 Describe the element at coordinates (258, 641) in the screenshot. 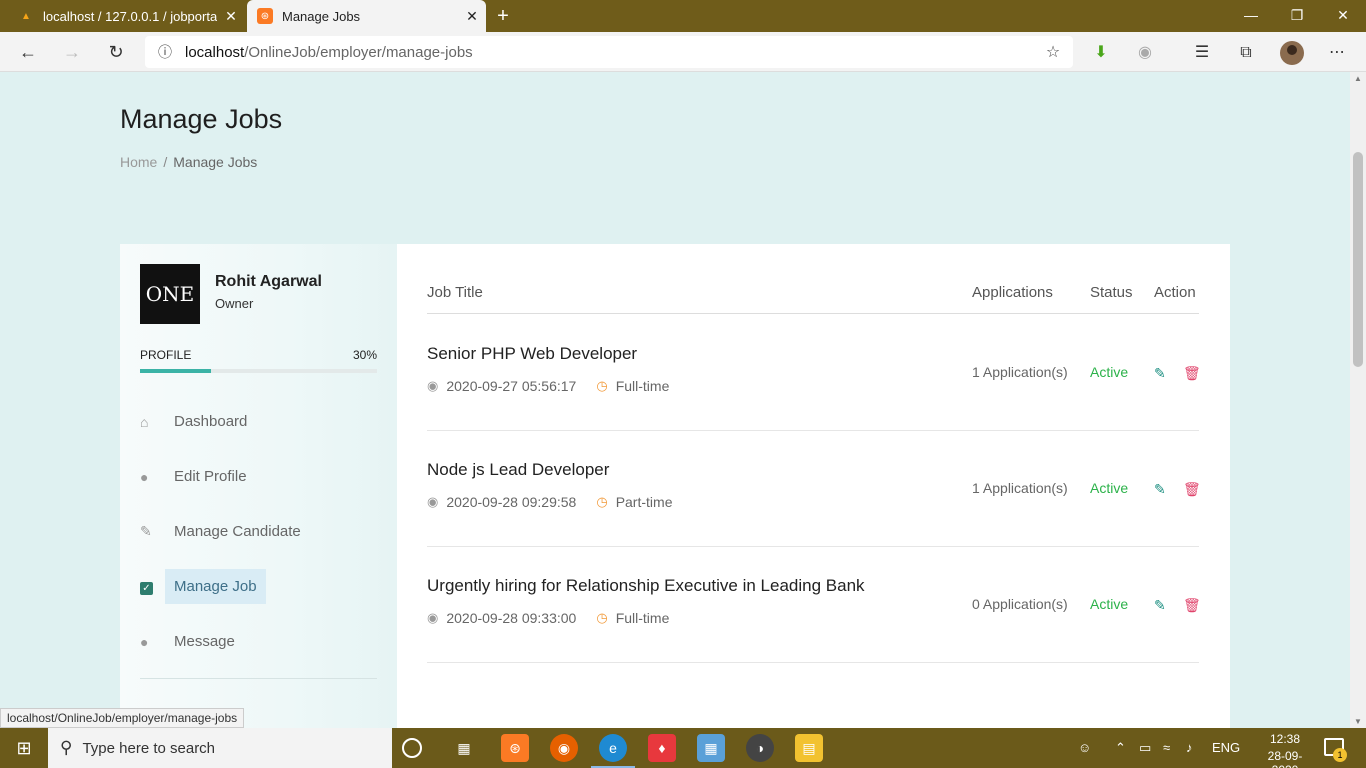

I see `sidebar-item-message: ● Message` at that location.